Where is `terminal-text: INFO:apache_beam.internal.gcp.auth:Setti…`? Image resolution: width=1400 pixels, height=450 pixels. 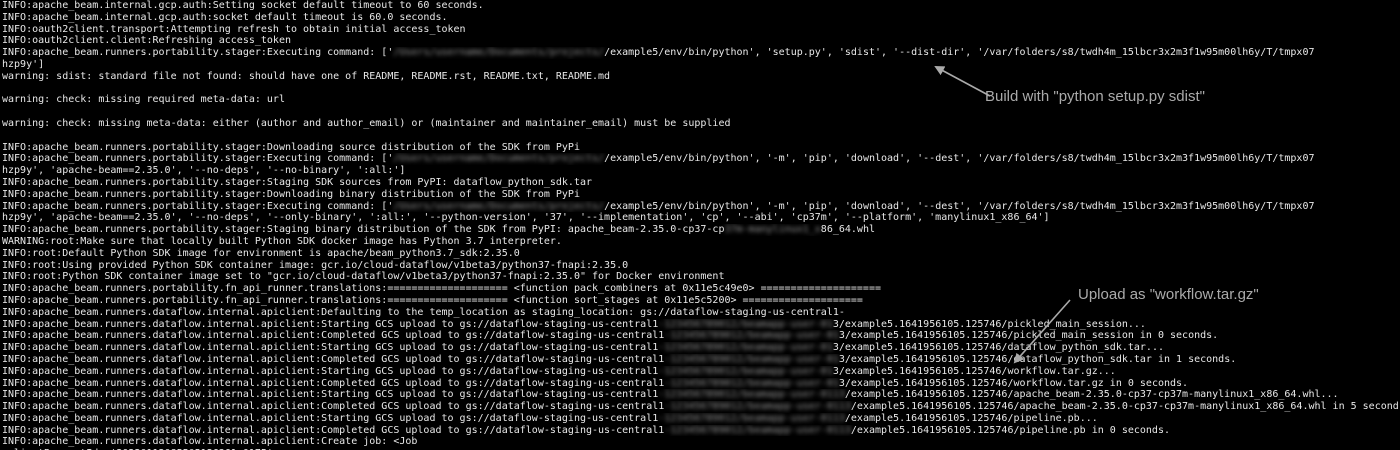
terminal-text: INFO:apache_beam.internal.gcp.auth:Setti… is located at coordinates (243, 5).